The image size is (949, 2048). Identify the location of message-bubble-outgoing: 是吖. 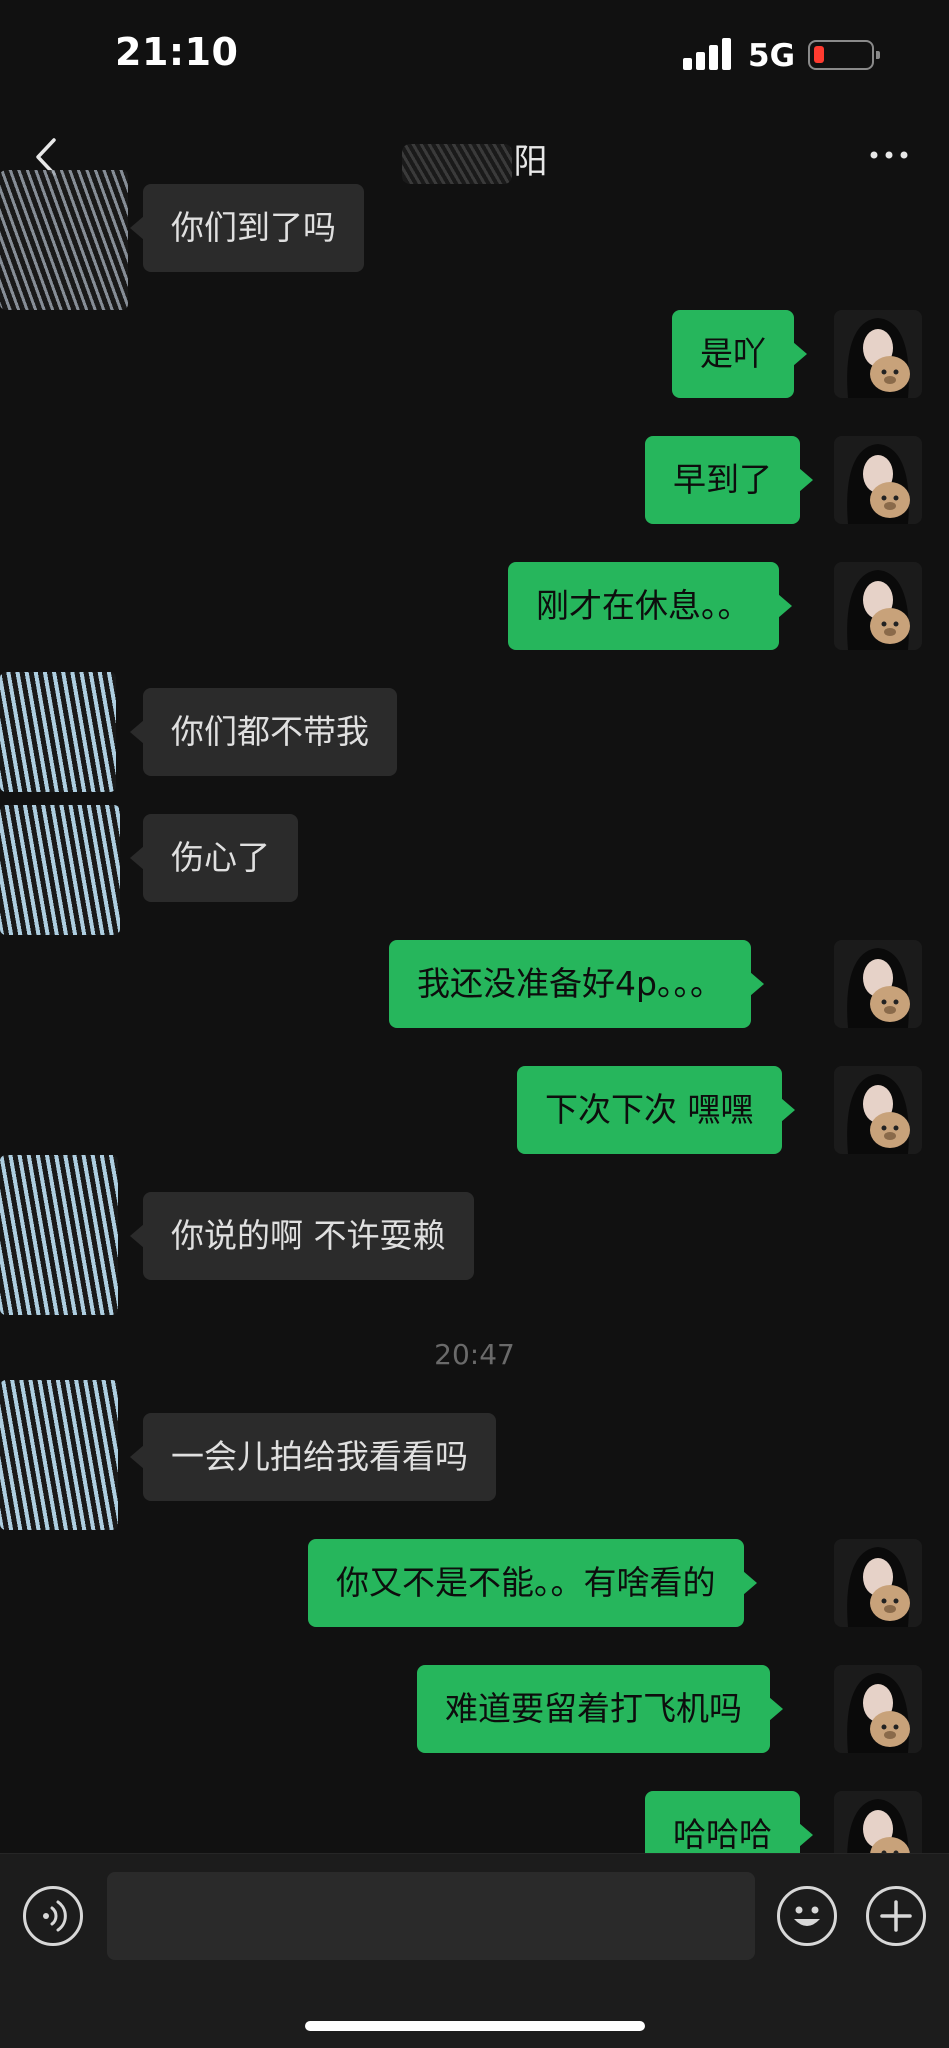
(739, 354).